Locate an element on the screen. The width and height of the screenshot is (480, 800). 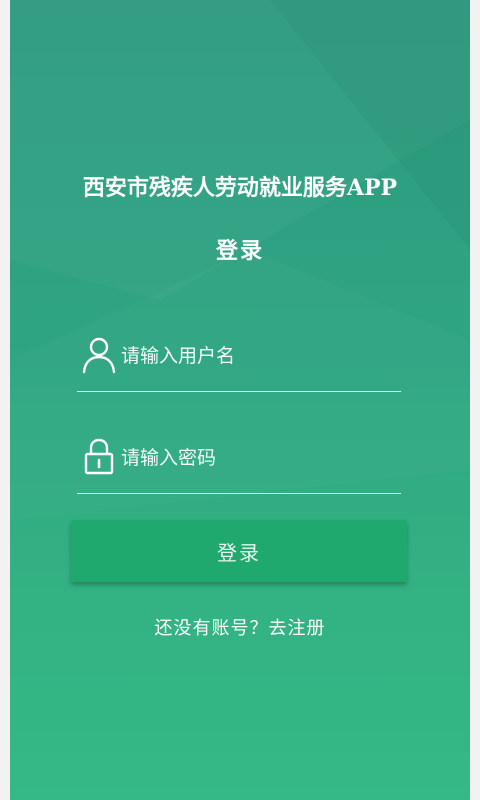
password-field is located at coordinates (239, 465).